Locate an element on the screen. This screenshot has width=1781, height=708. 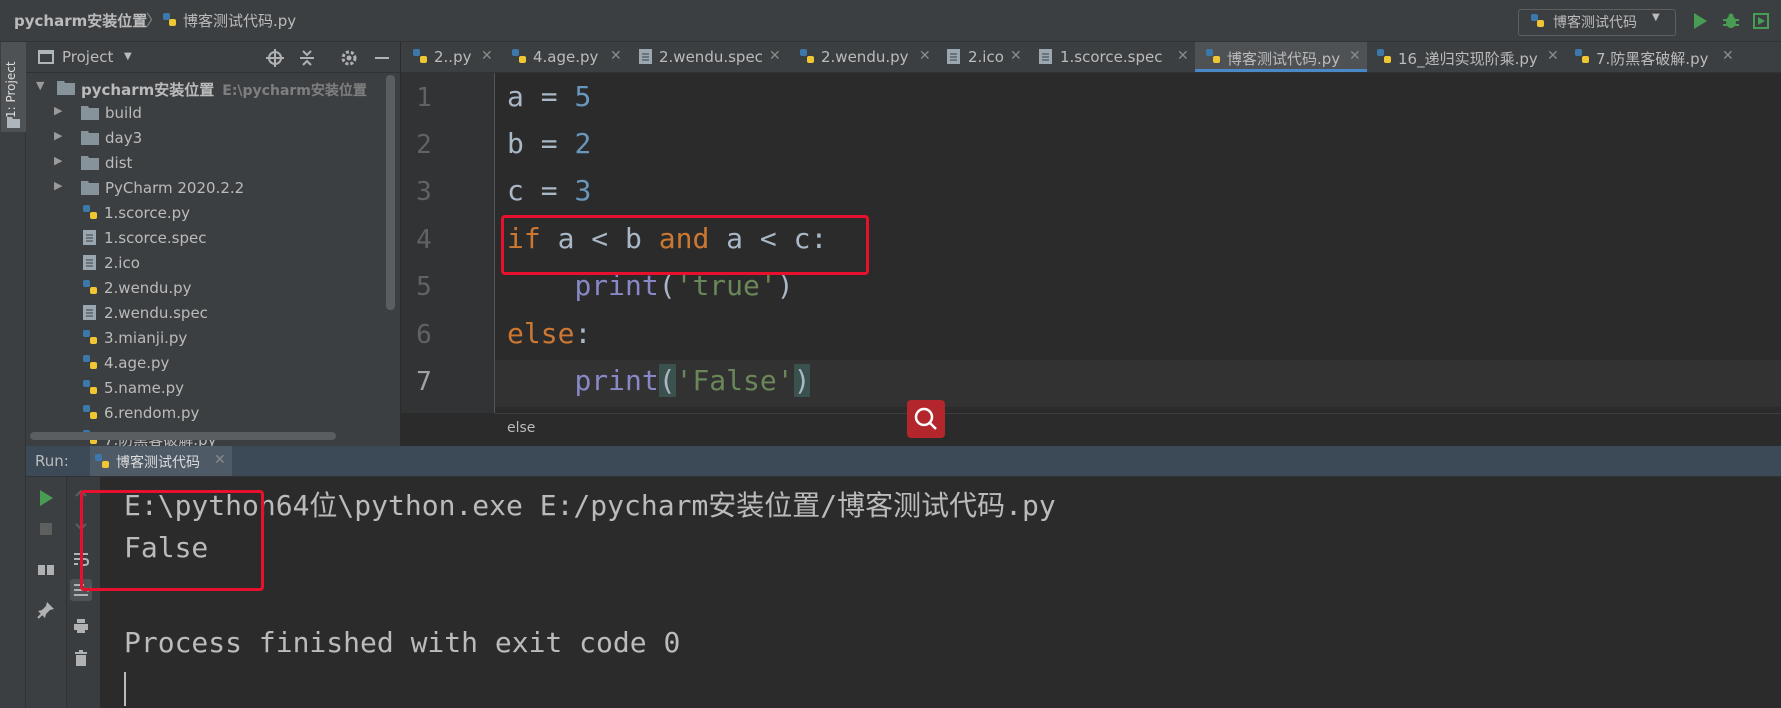
rerun-icon is located at coordinates (46, 500).